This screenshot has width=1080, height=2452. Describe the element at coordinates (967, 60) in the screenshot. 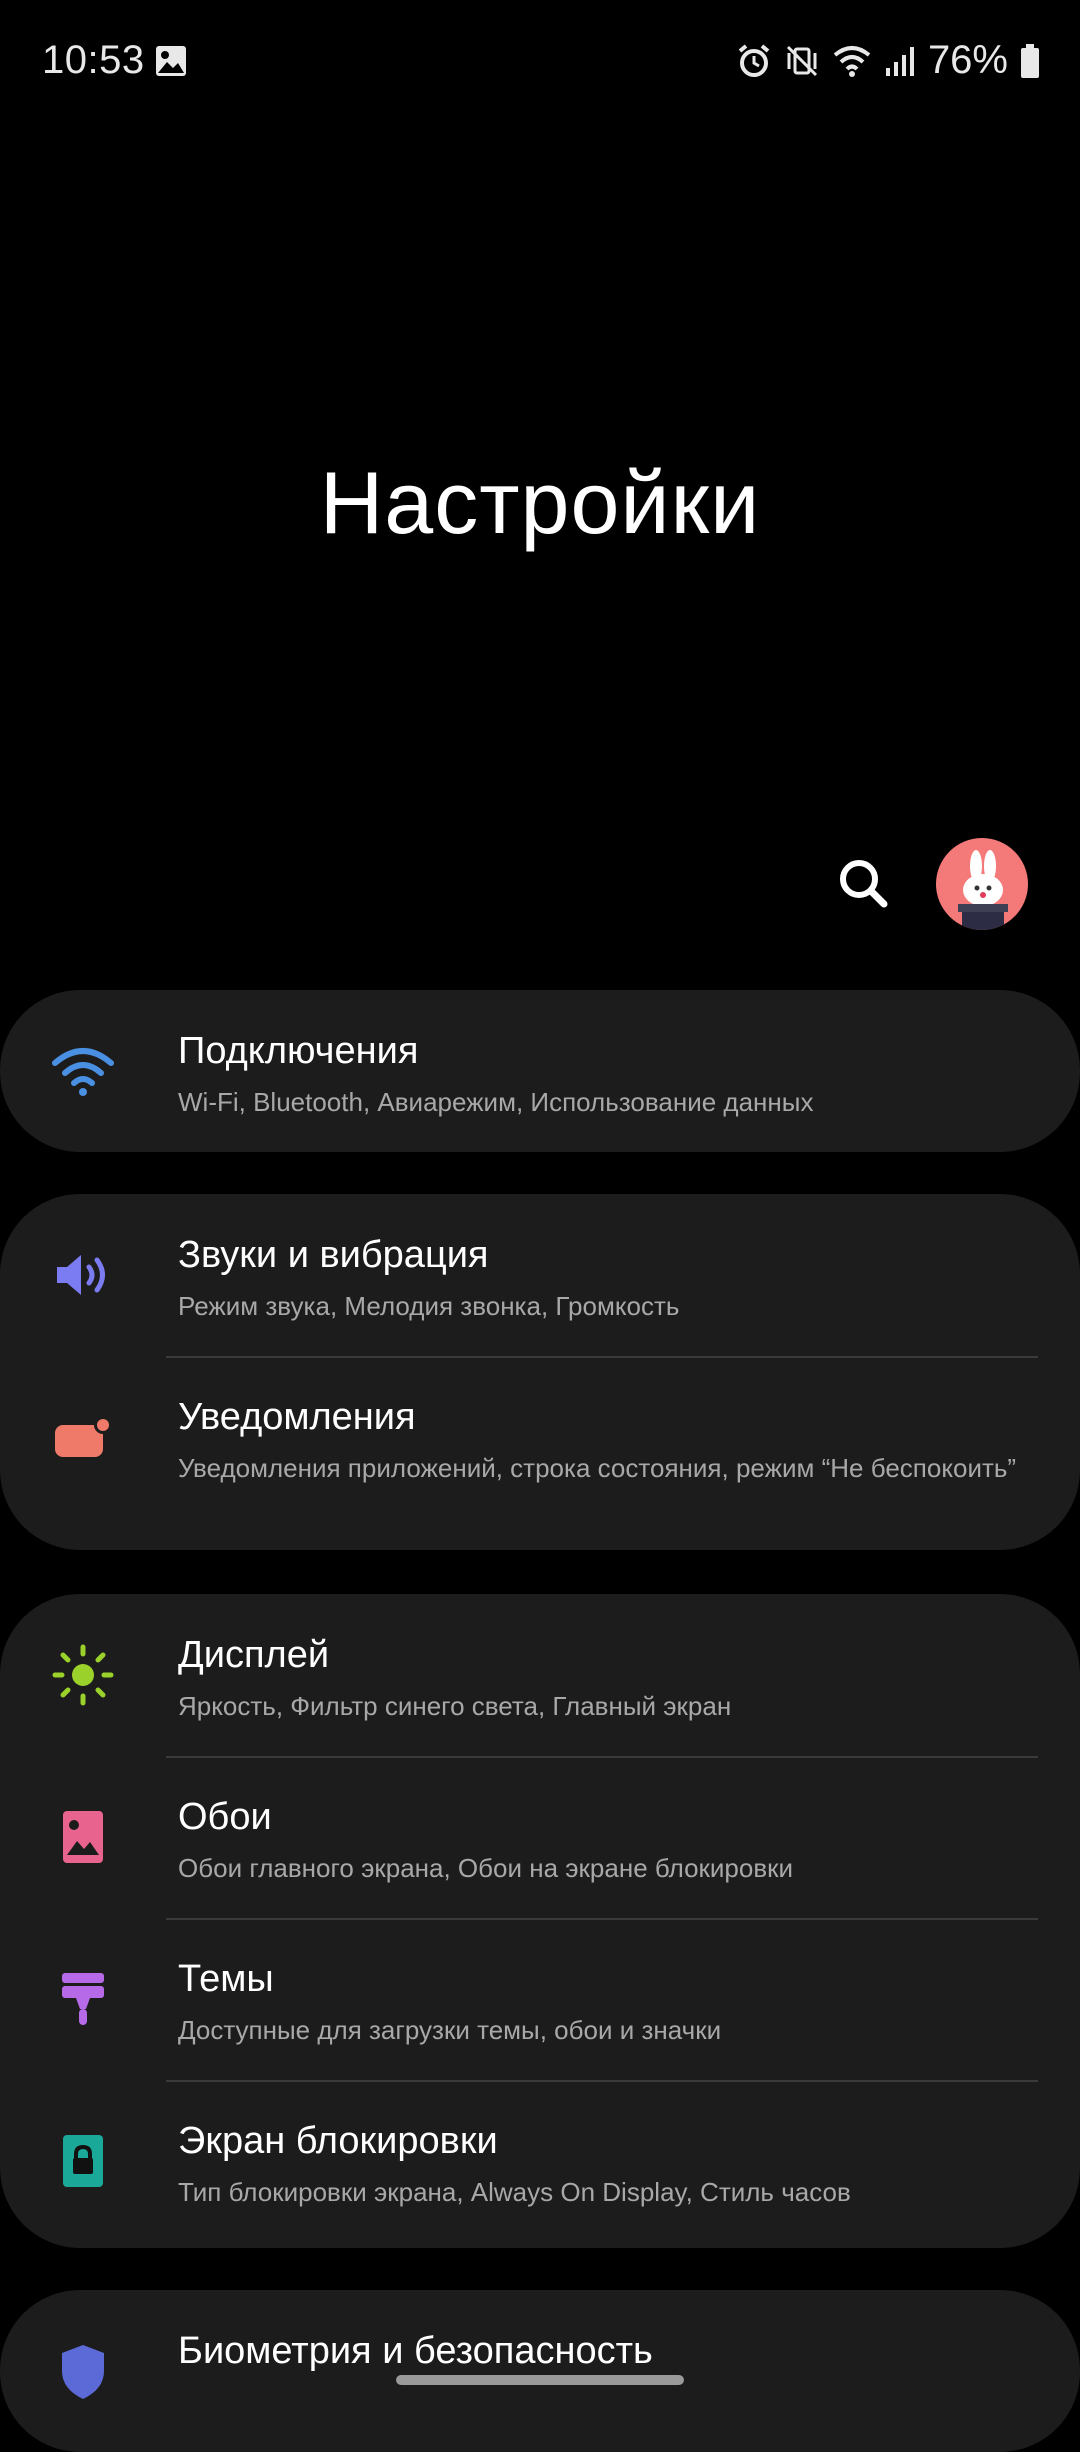

I see `battery-percent: 76%` at that location.